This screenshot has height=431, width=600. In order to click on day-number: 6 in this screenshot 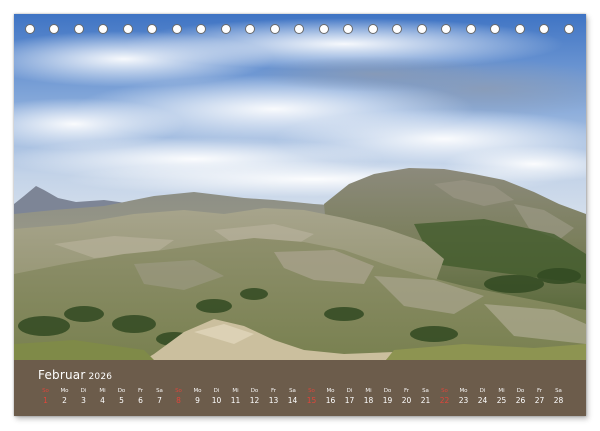, I will do `click(140, 400)`.